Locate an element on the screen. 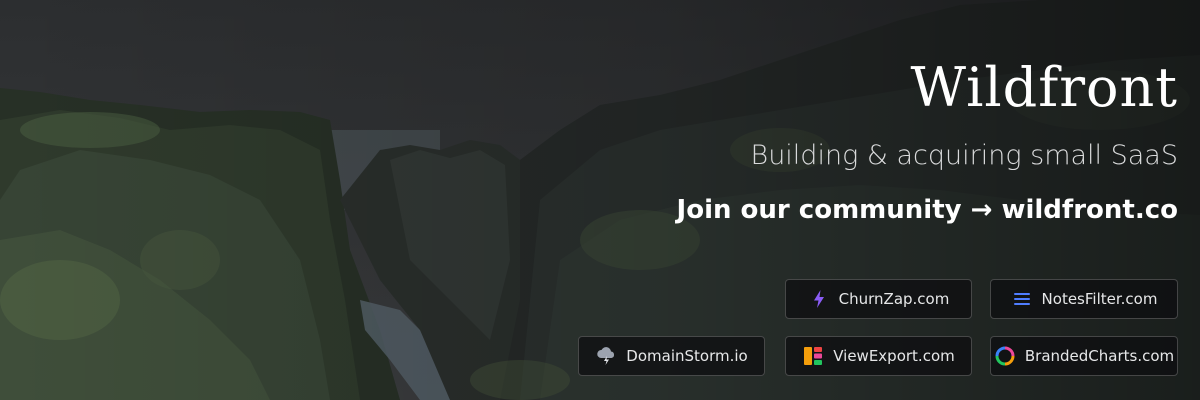 The image size is (1200, 400). product-label: NotesFilter.com is located at coordinates (1099, 299).